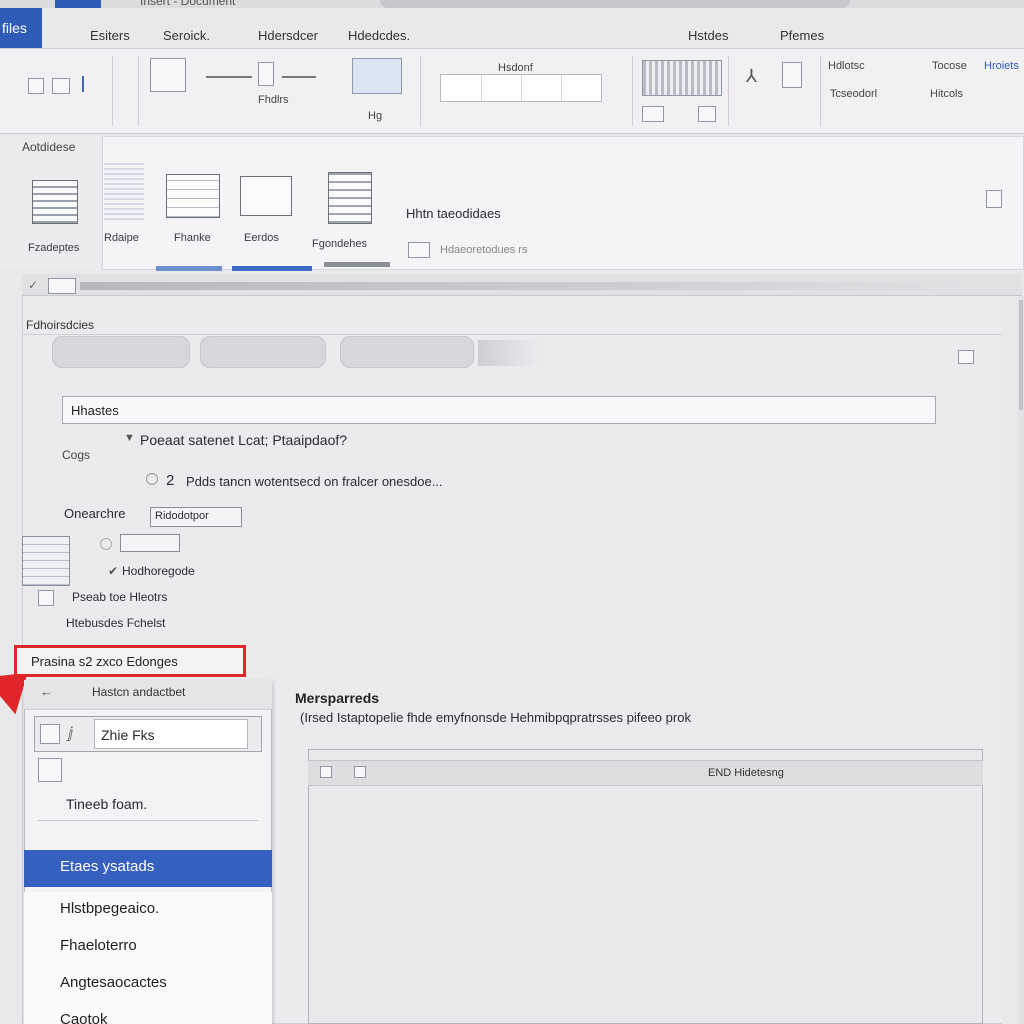 This screenshot has height=1024, width=1024. Describe the element at coordinates (130, 661) in the screenshot. I see `highlighted-option: Prasina s2 zxco Edonges` at that location.